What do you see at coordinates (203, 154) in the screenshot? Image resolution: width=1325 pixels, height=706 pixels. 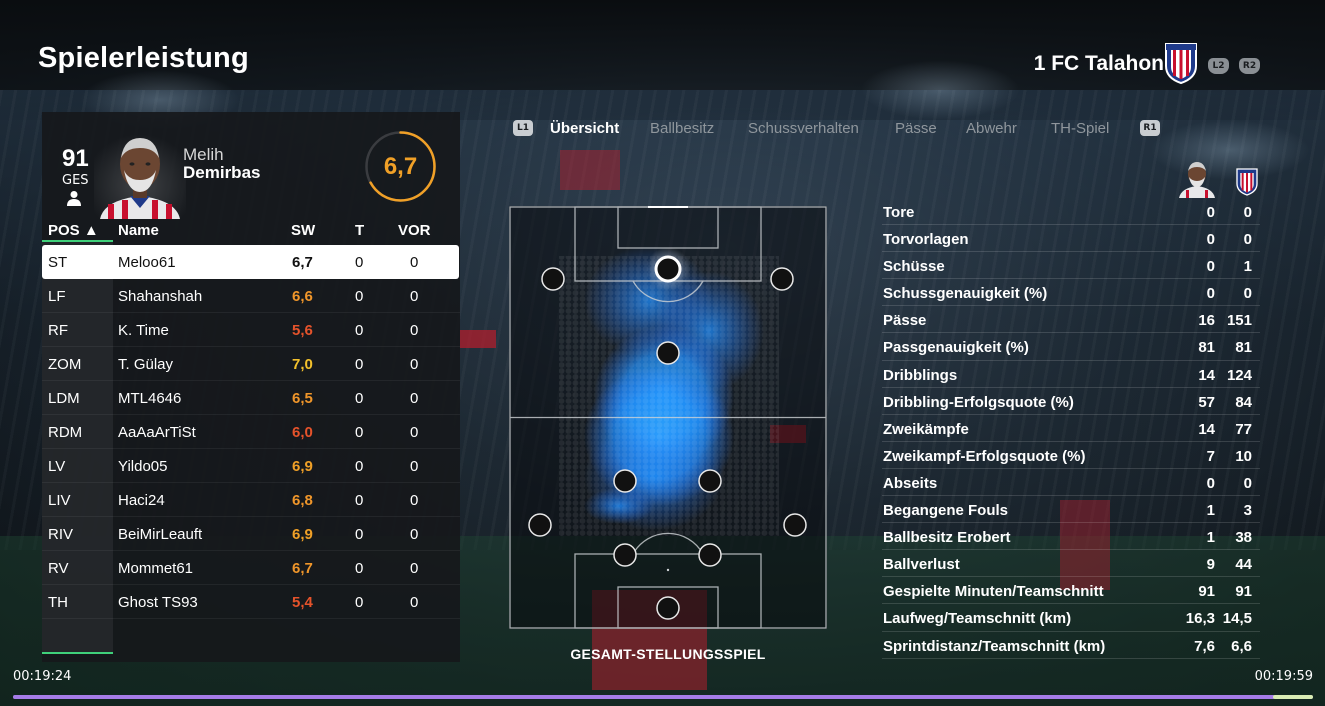 I see `player-first-name: Melih` at bounding box center [203, 154].